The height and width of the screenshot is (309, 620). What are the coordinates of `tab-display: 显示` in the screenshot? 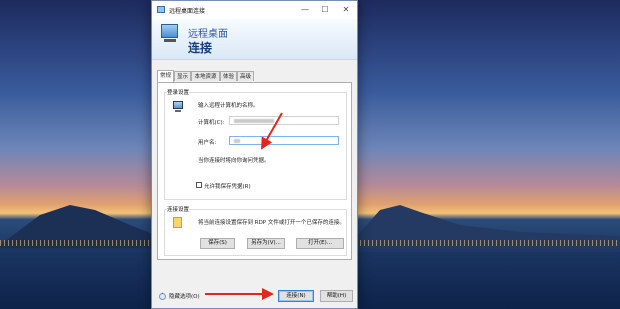 It's located at (182, 76).